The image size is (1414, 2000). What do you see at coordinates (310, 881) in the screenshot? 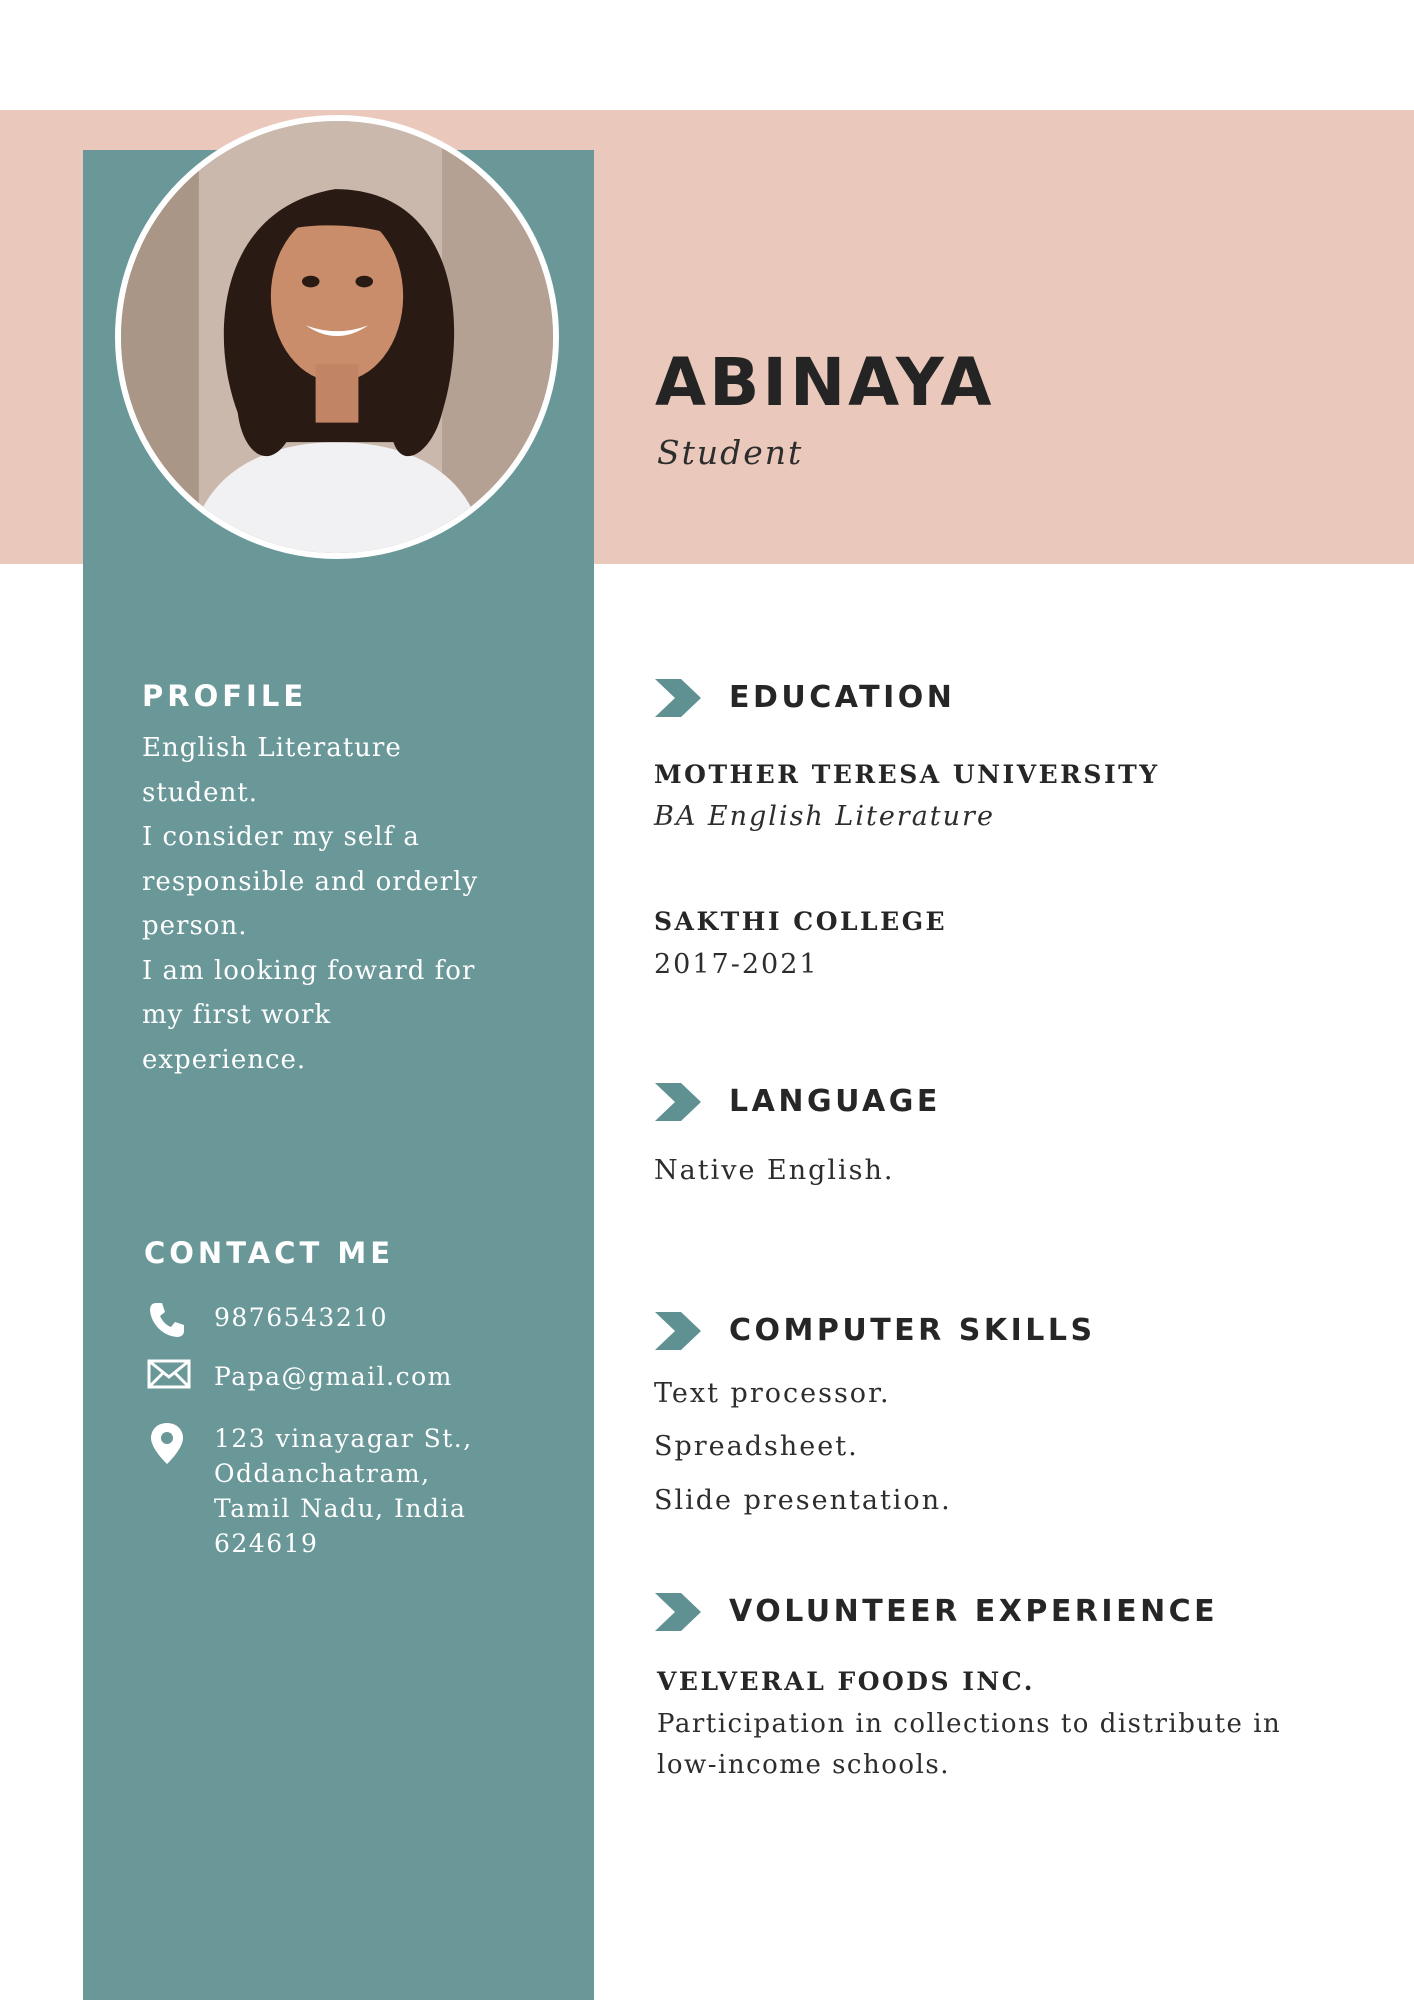
I see `profile-line: responsible and orderly` at bounding box center [310, 881].